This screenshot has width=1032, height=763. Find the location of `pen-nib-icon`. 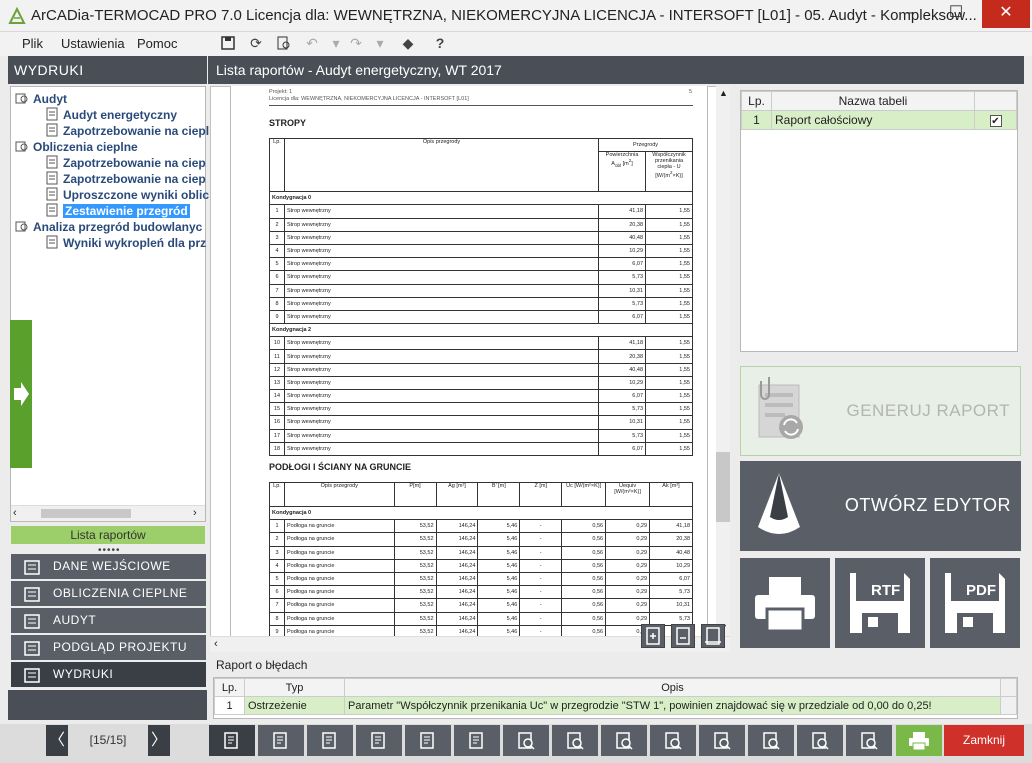

pen-nib-icon is located at coordinates (779, 503).